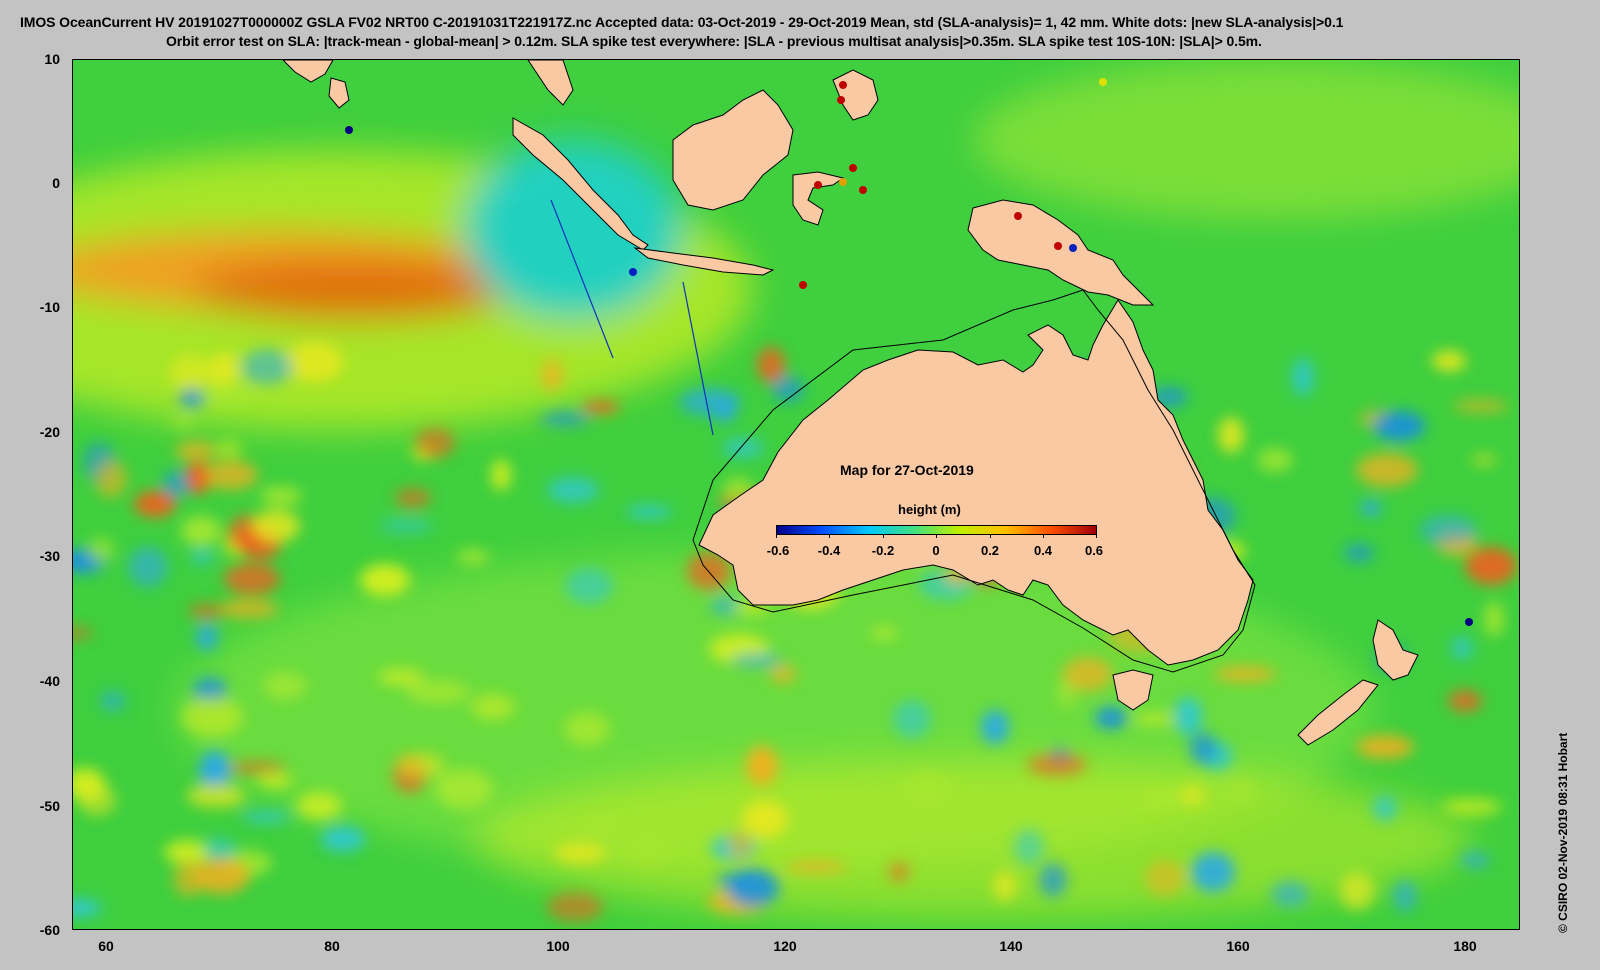  Describe the element at coordinates (353, 290) in the screenshot. I see `anomaly-orange-core` at that location.